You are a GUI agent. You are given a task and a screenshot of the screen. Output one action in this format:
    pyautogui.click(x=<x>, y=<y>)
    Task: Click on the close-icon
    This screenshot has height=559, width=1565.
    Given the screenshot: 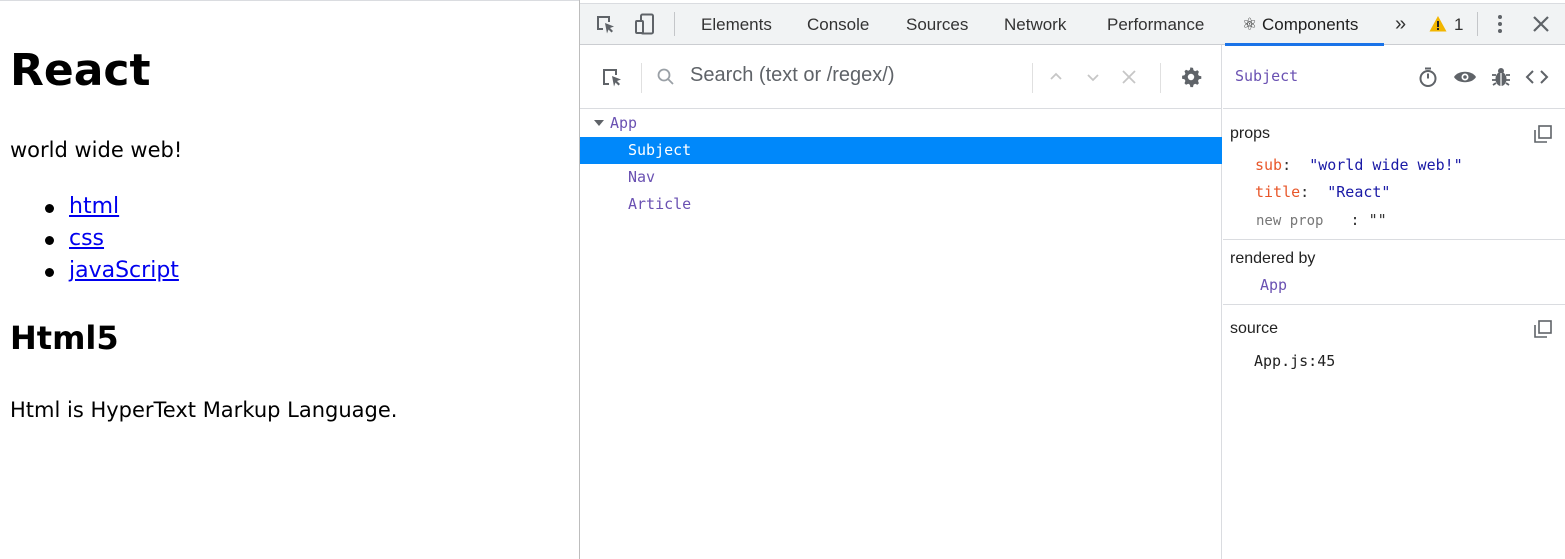 What is the action you would take?
    pyautogui.click(x=1541, y=24)
    